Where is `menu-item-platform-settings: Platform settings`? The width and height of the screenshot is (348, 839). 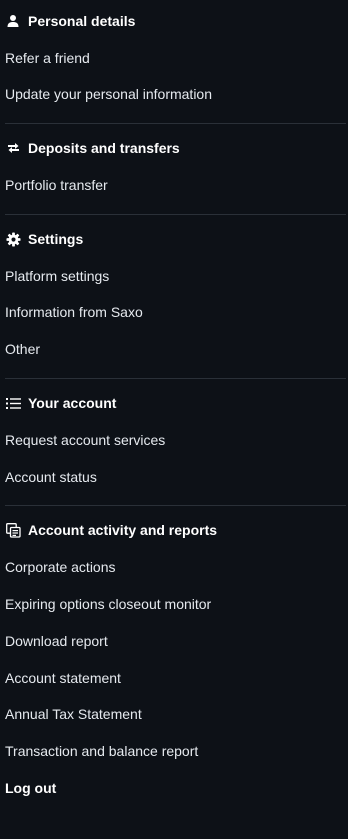 menu-item-platform-settings: Platform settings is located at coordinates (57, 276).